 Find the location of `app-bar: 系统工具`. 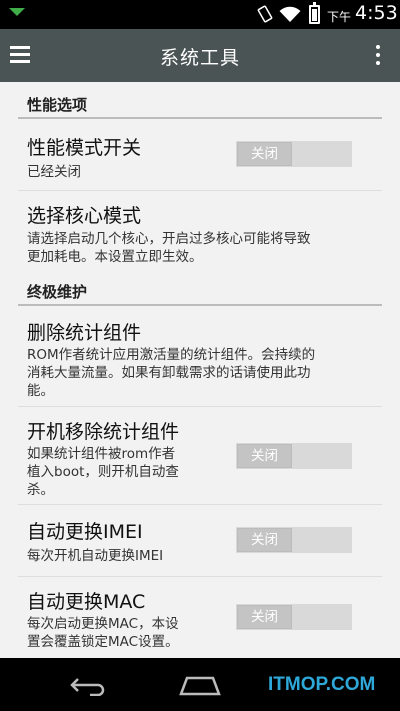

app-bar: 系统工具 is located at coordinates (200, 55).